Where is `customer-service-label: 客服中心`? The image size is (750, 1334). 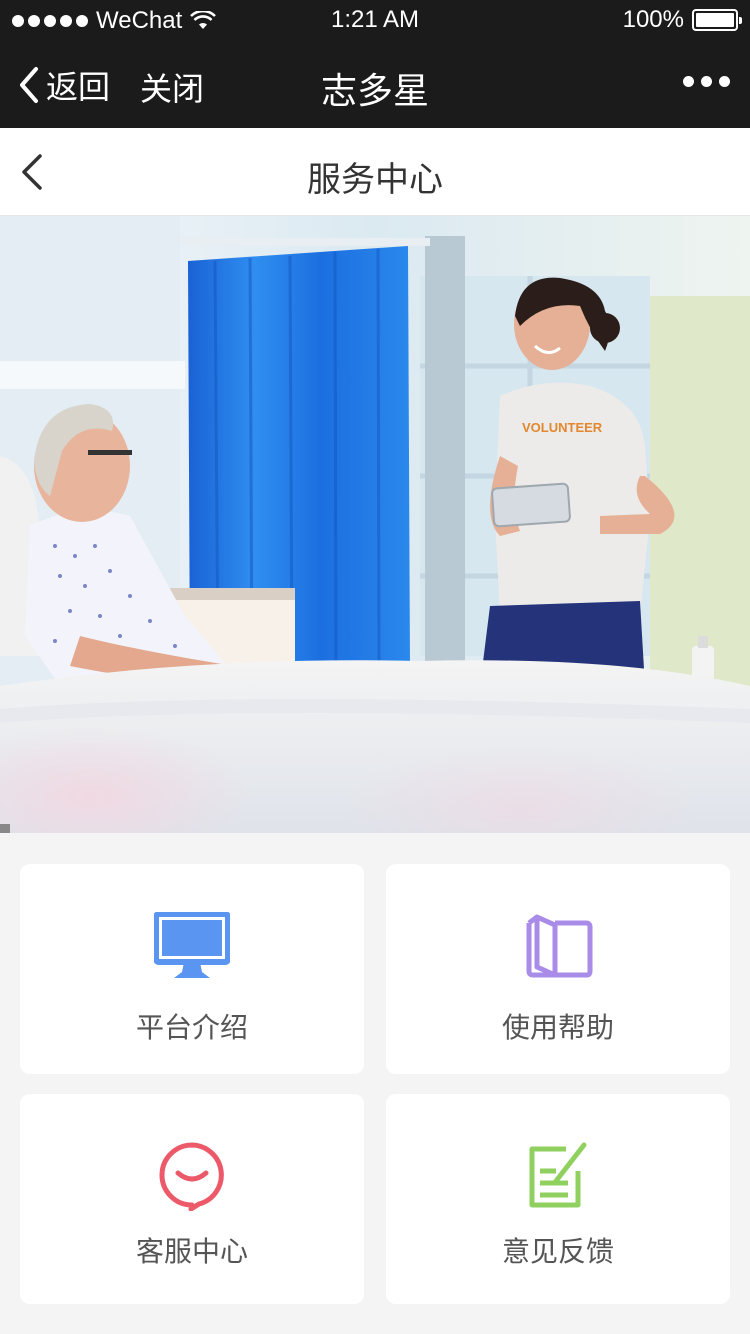
customer-service-label: 客服中心 is located at coordinates (191, 1251).